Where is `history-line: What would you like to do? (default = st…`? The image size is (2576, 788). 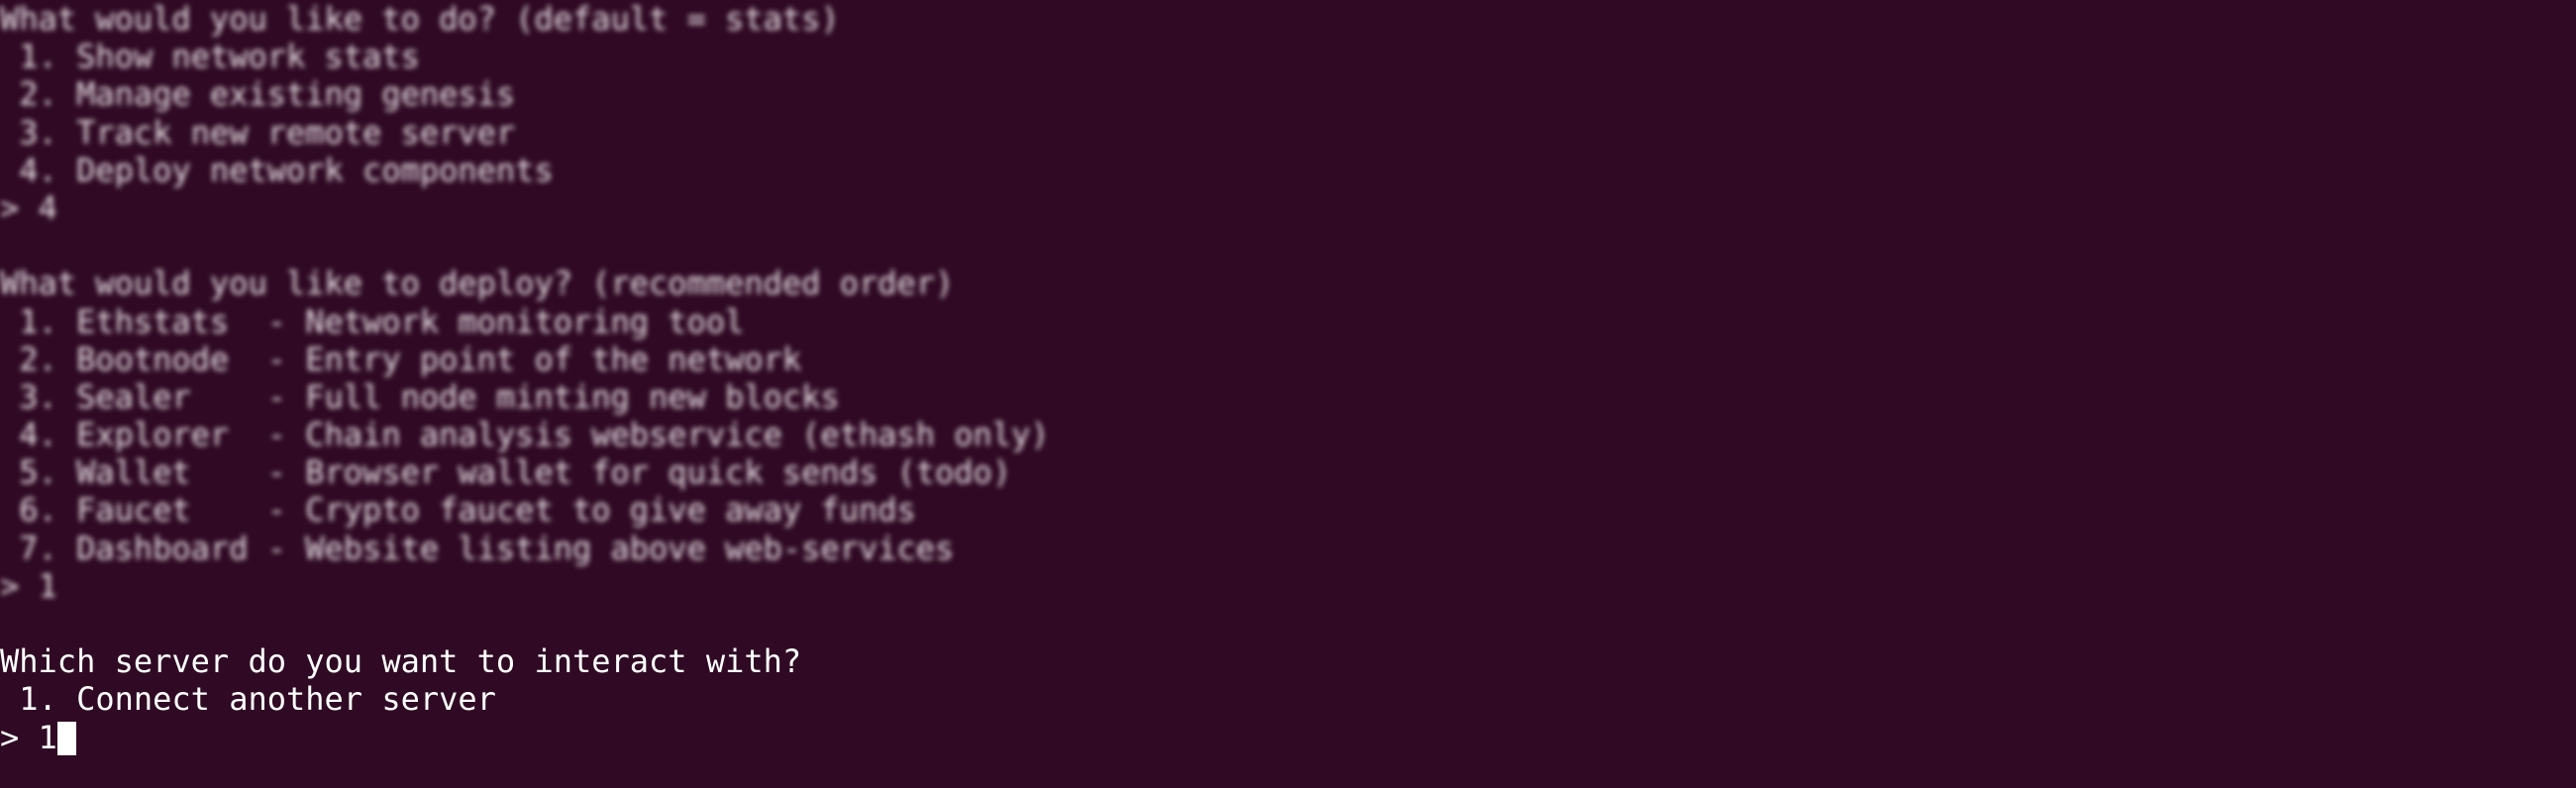 history-line: What would you like to do? (default = st… is located at coordinates (420, 19).